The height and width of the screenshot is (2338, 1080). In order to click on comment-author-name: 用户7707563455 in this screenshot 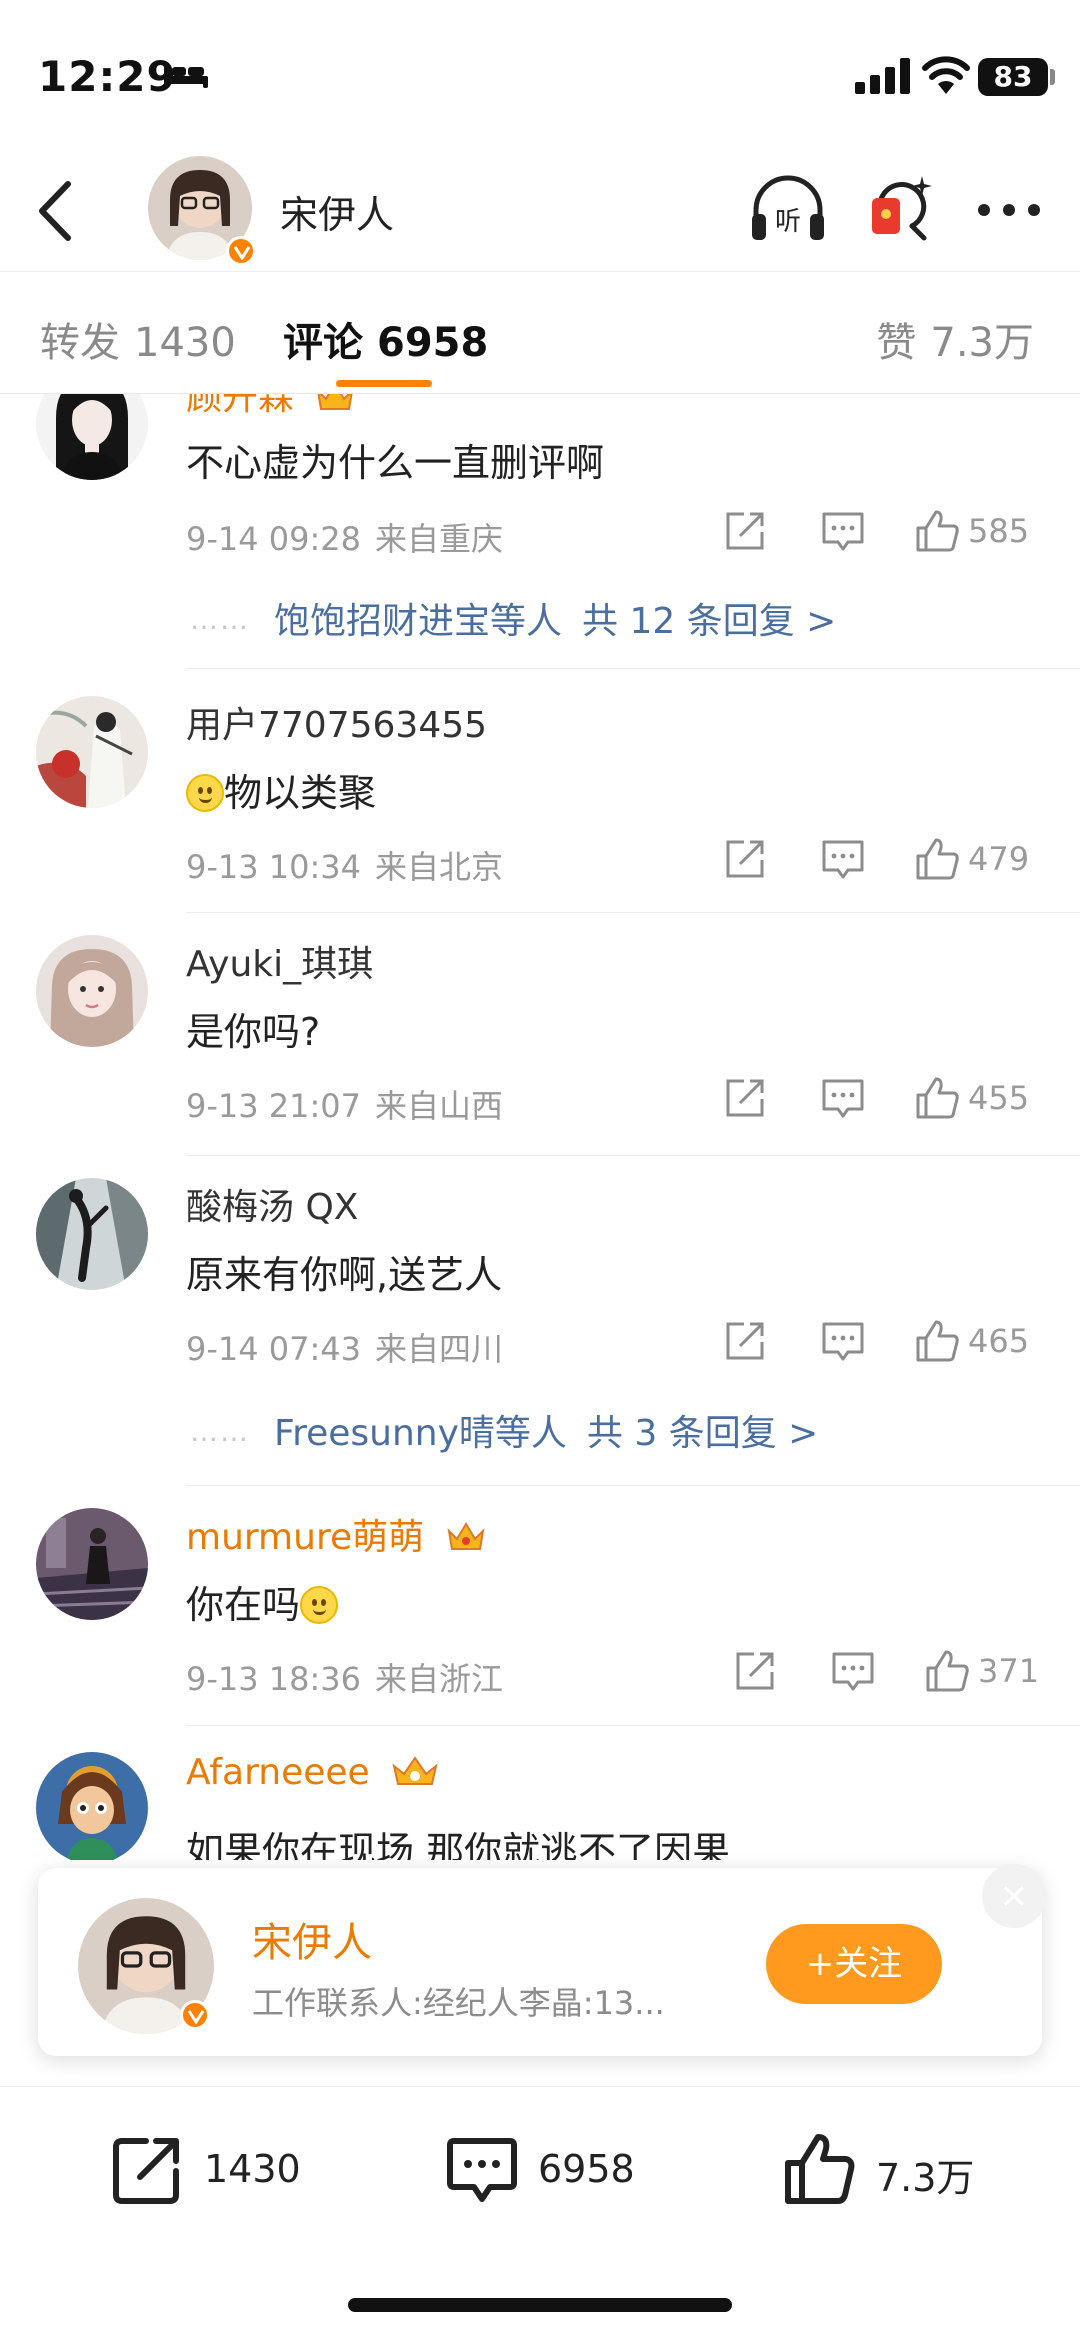, I will do `click(336, 722)`.